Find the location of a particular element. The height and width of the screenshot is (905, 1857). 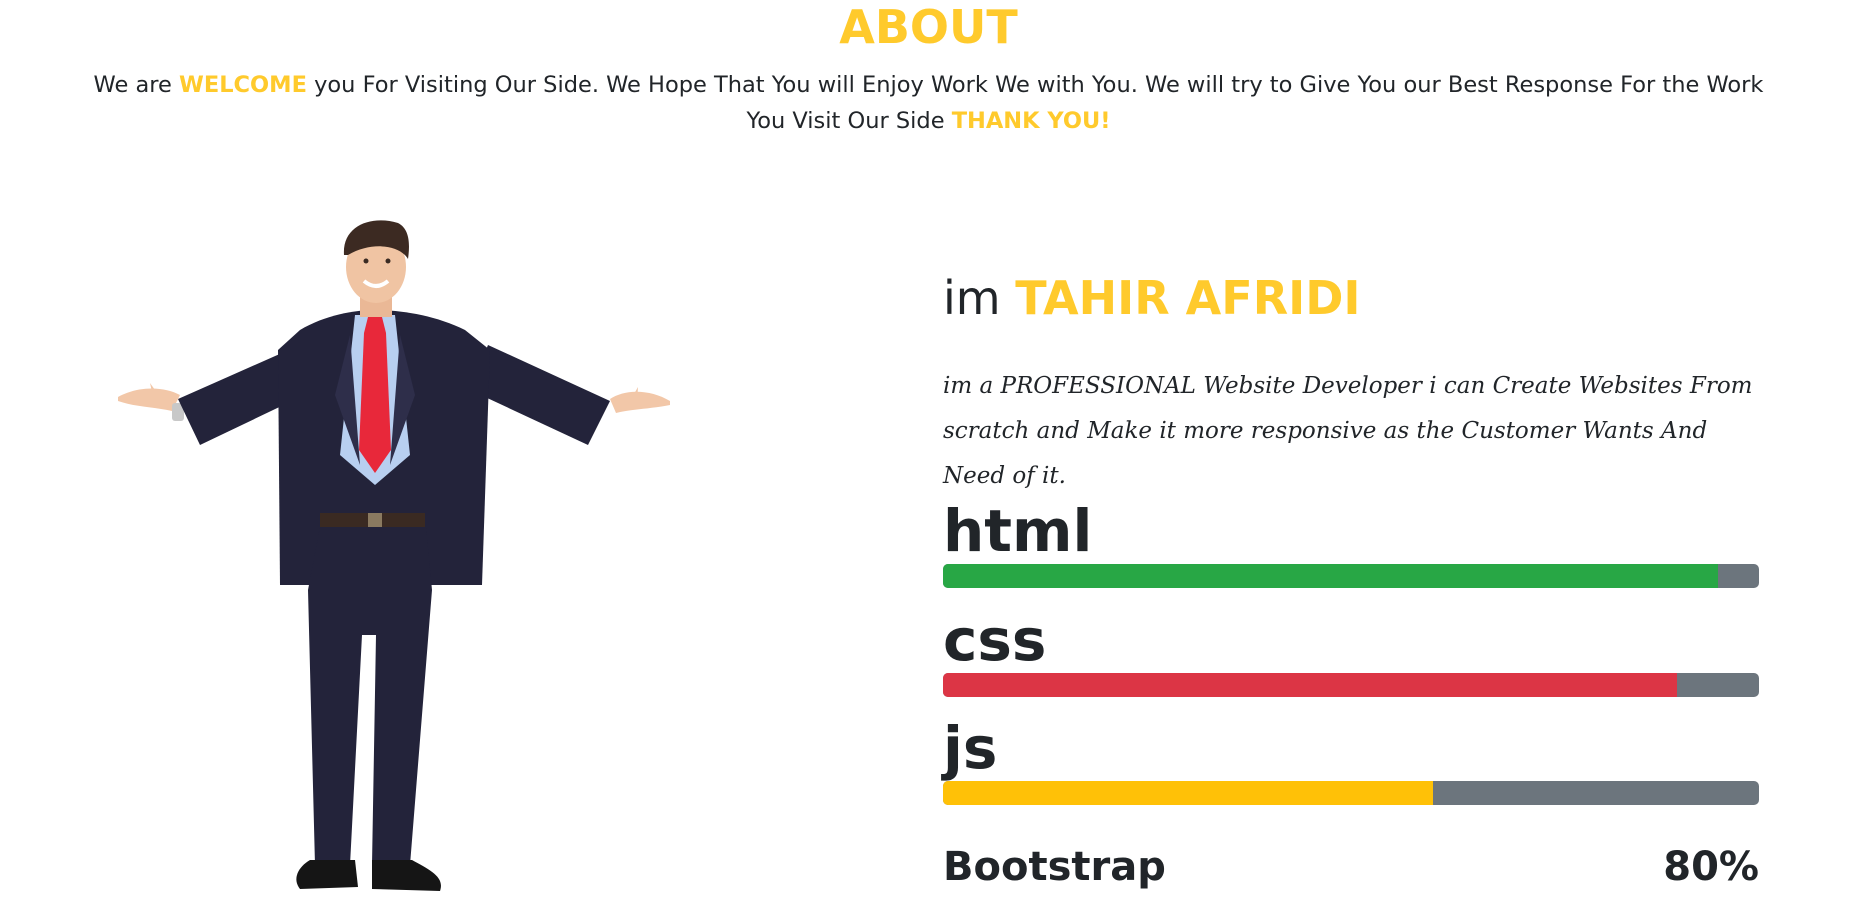

name-prefix: im is located at coordinates (979, 298).